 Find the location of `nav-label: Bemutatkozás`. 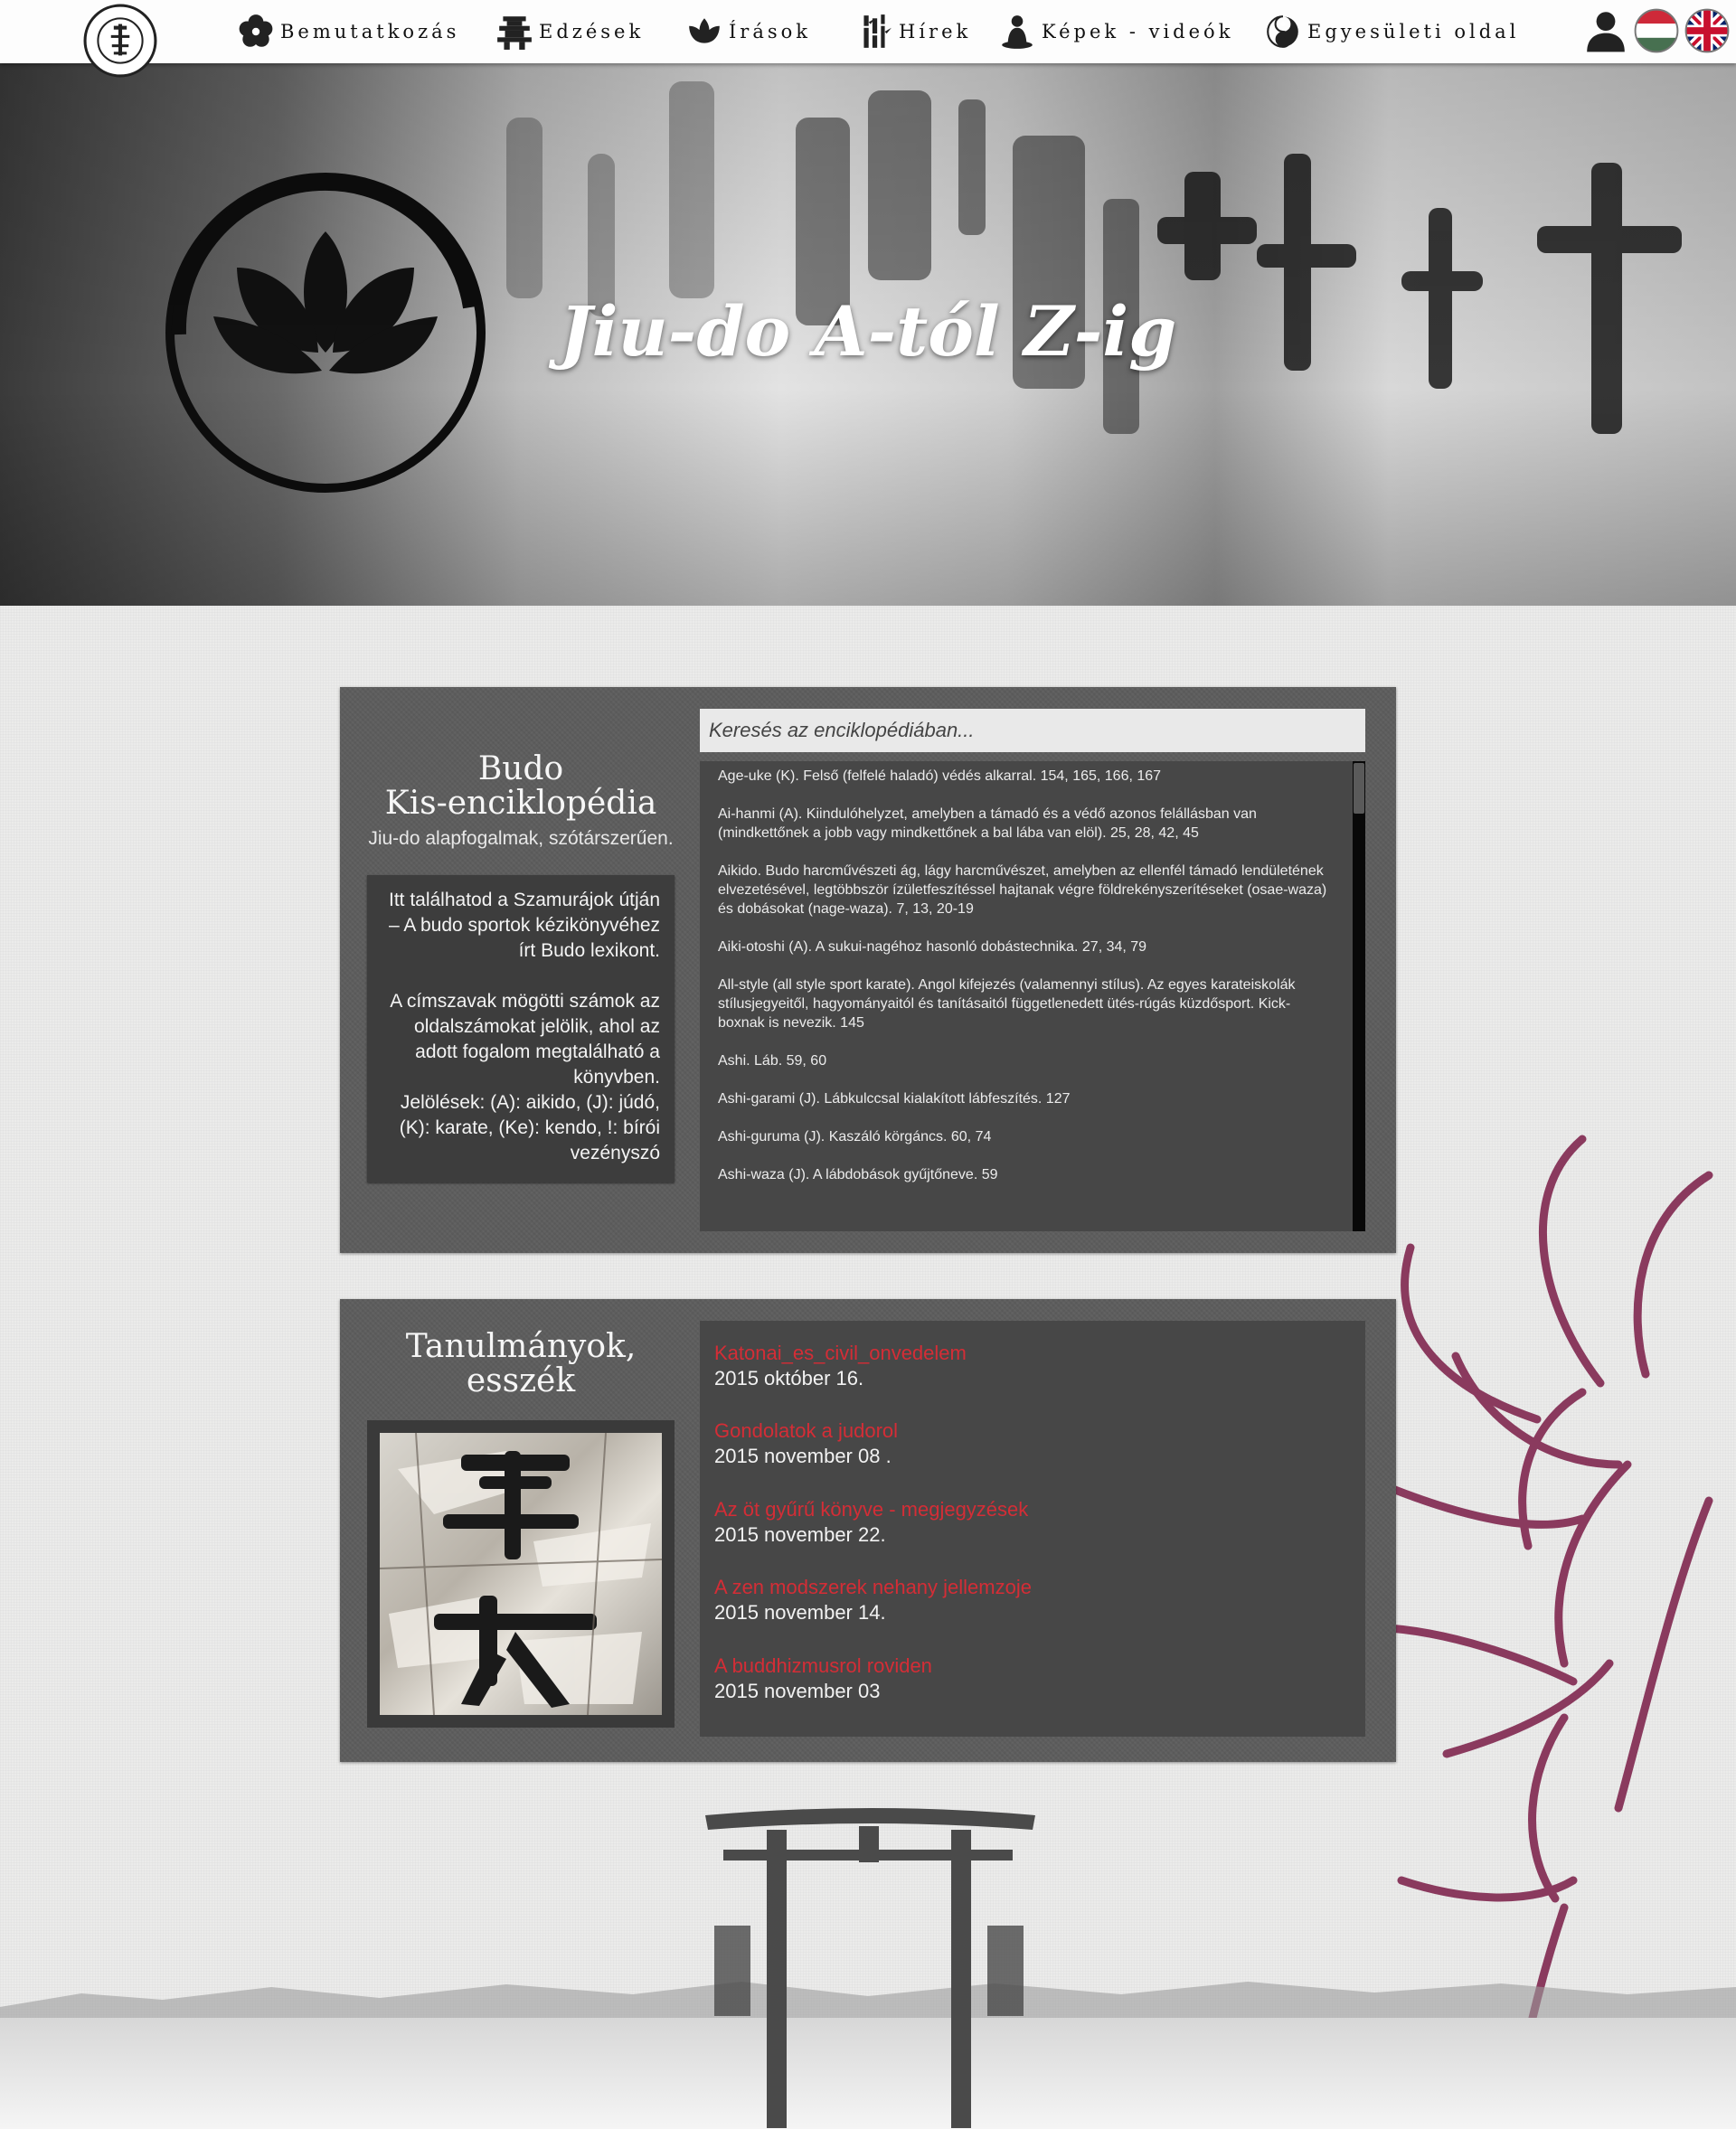

nav-label: Bemutatkozás is located at coordinates (370, 31).